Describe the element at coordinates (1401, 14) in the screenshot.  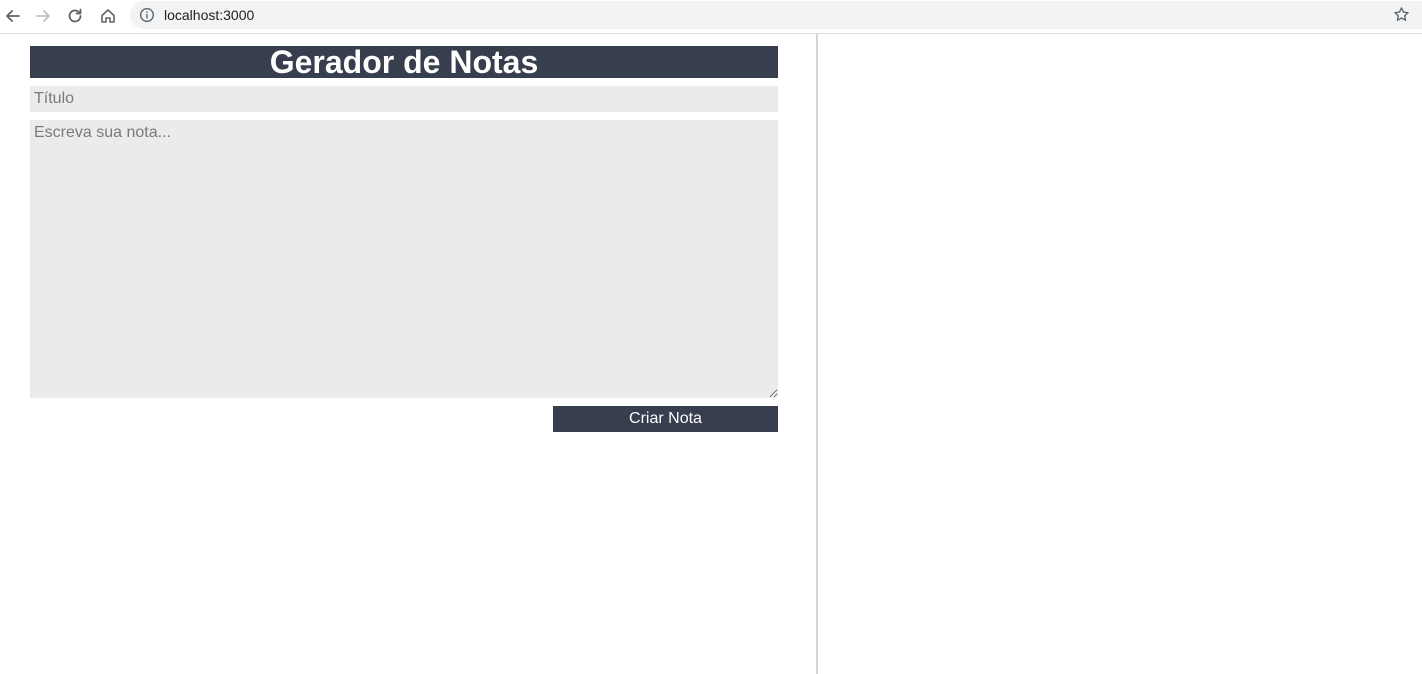
I see `star-icon` at that location.